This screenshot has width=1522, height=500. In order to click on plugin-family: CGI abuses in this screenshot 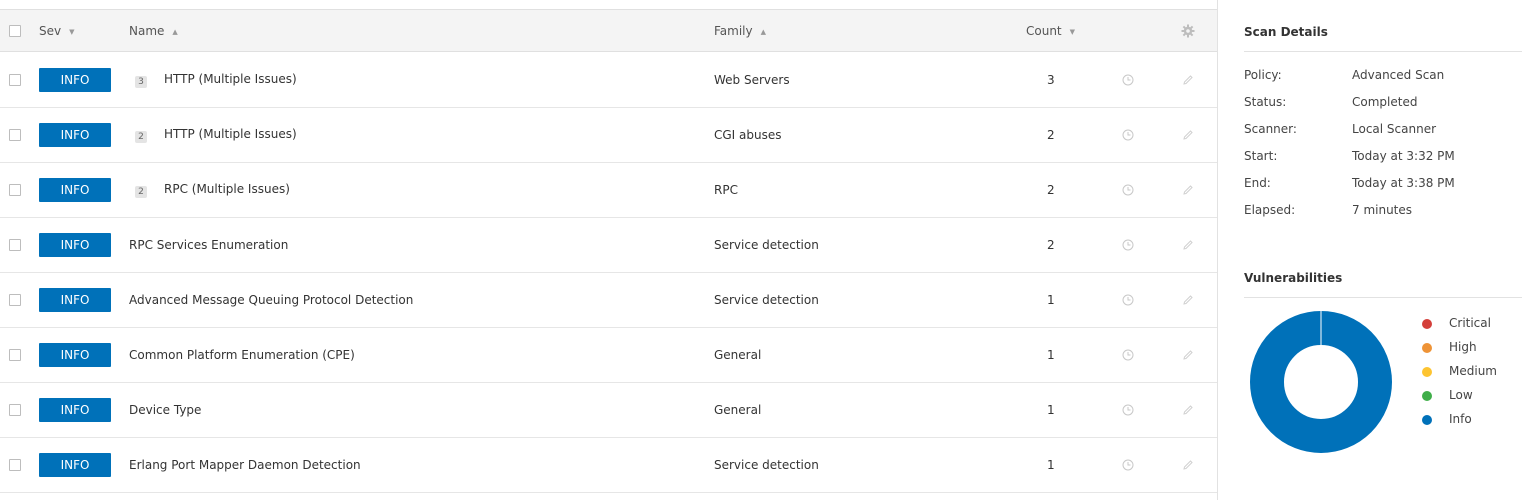, I will do `click(748, 135)`.